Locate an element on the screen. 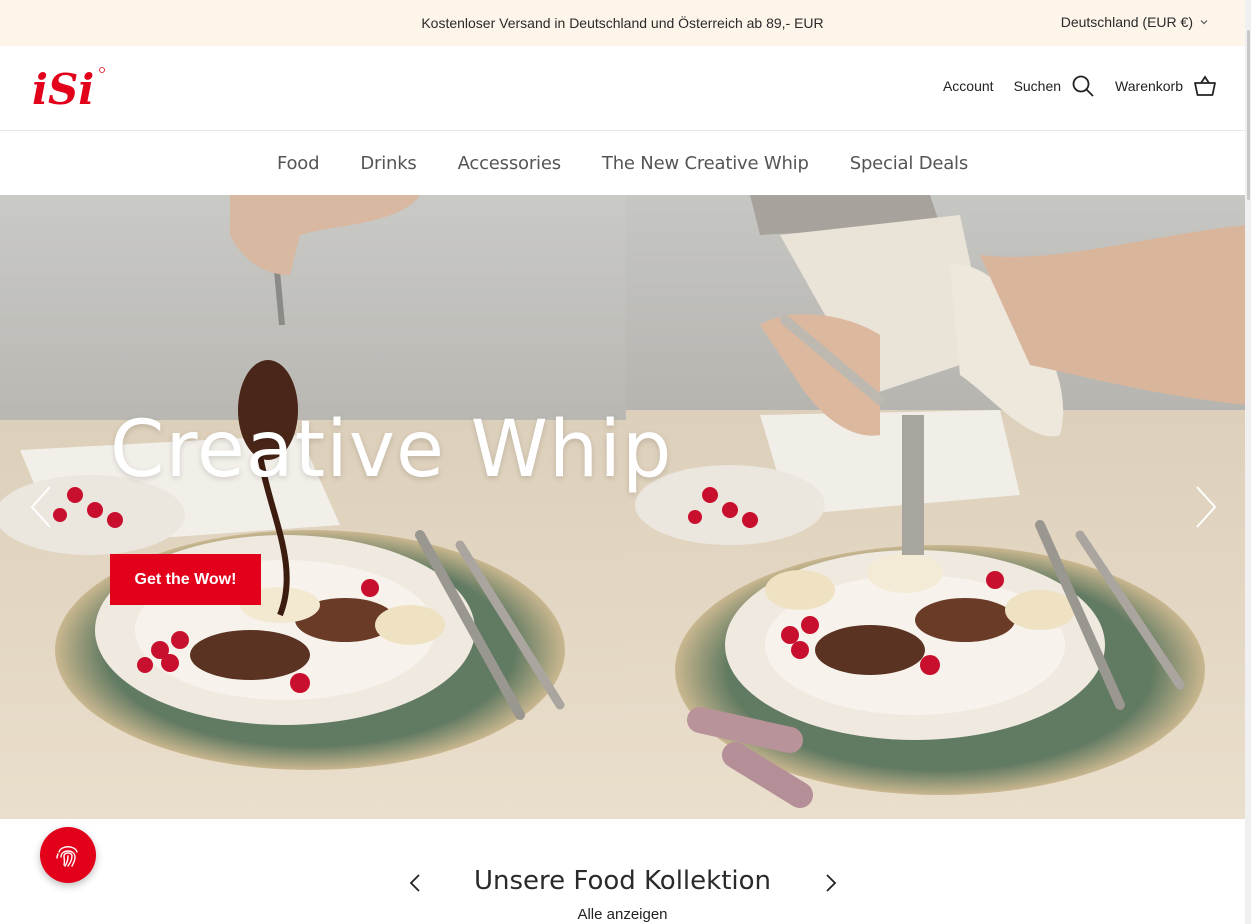 Image resolution: width=1251 pixels, height=924 pixels. cart-icon is located at coordinates (1205, 85).